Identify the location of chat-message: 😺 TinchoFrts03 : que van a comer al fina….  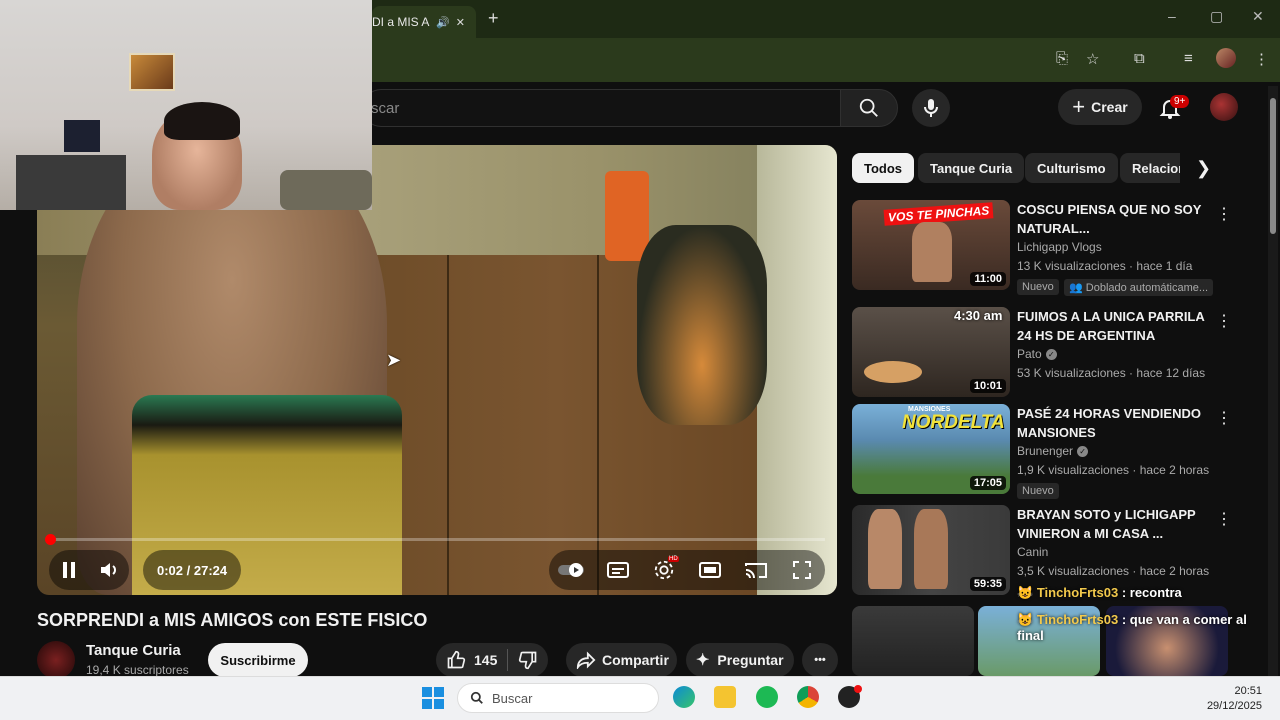
(1142, 628).